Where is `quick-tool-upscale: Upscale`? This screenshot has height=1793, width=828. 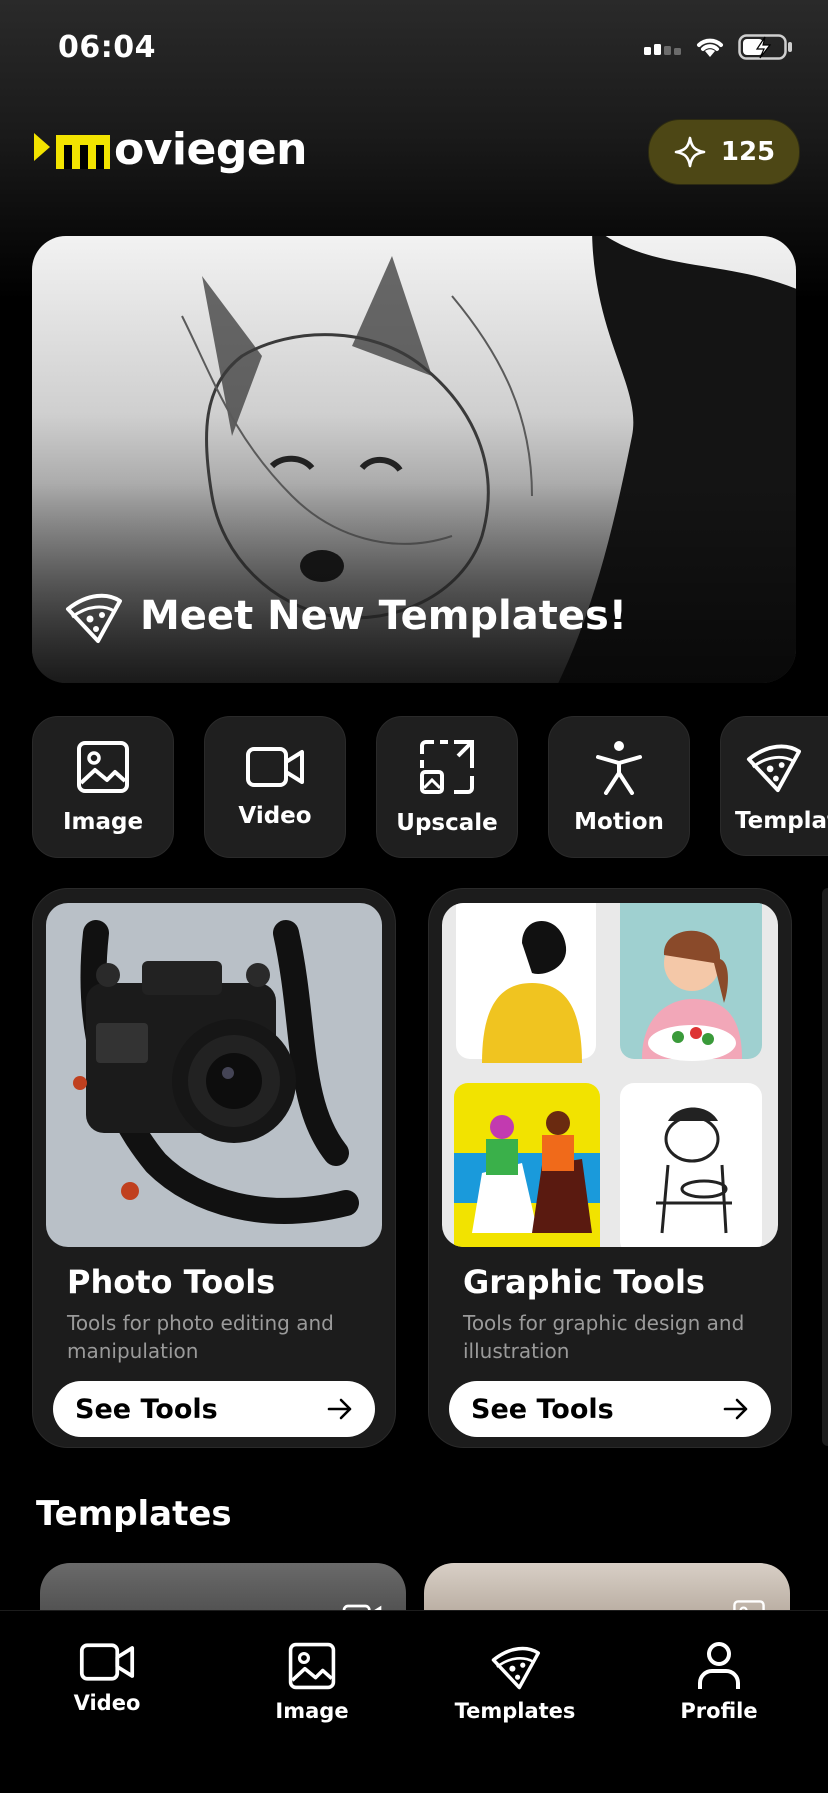 quick-tool-upscale: Upscale is located at coordinates (447, 787).